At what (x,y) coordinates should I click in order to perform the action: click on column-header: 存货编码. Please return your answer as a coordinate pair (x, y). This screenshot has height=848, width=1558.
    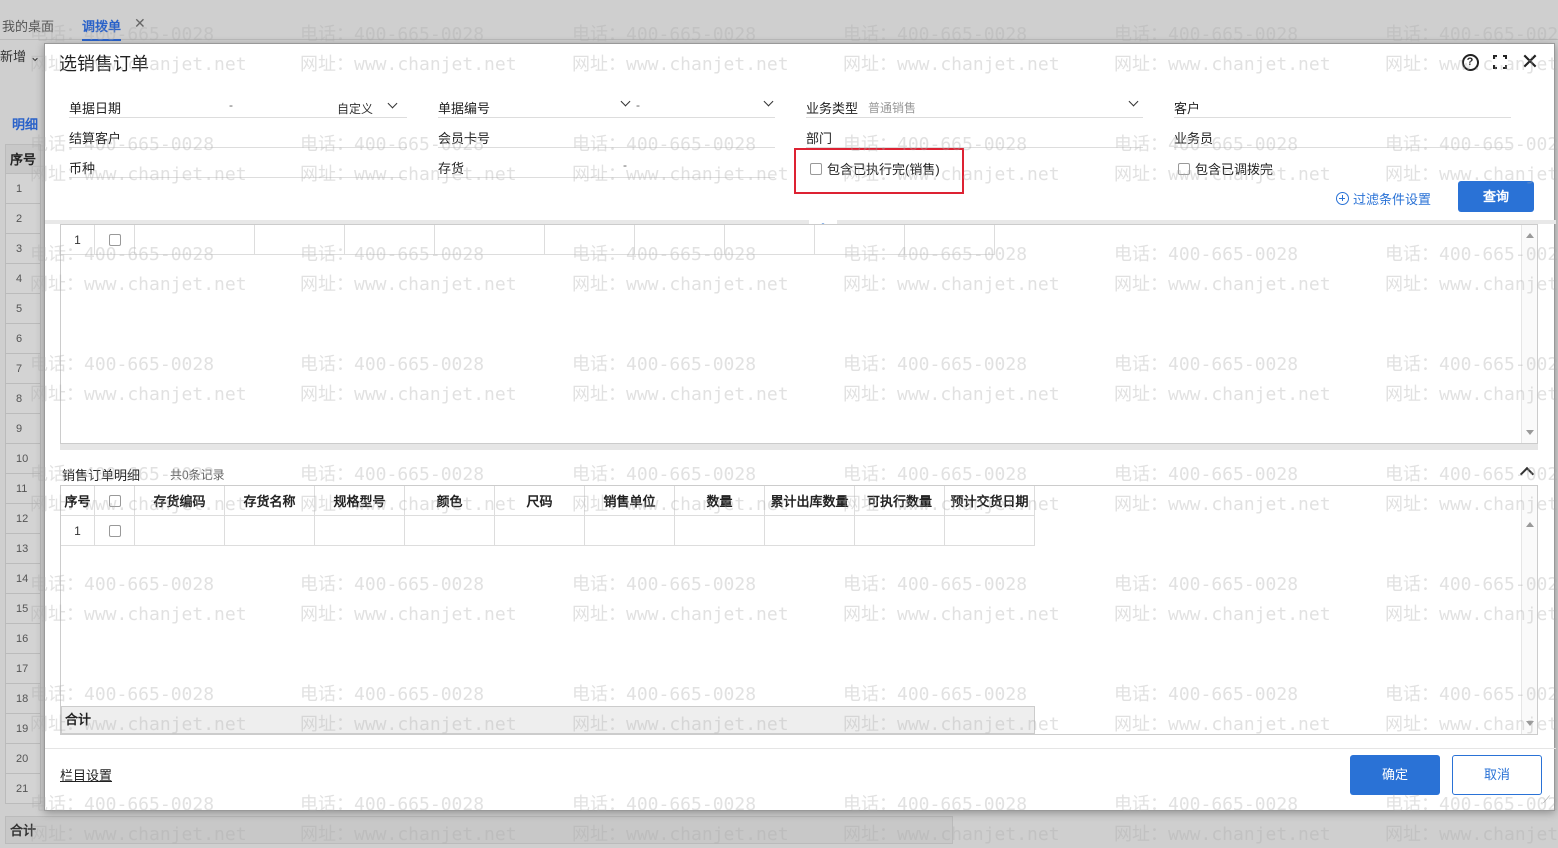
    Looking at the image, I should click on (180, 501).